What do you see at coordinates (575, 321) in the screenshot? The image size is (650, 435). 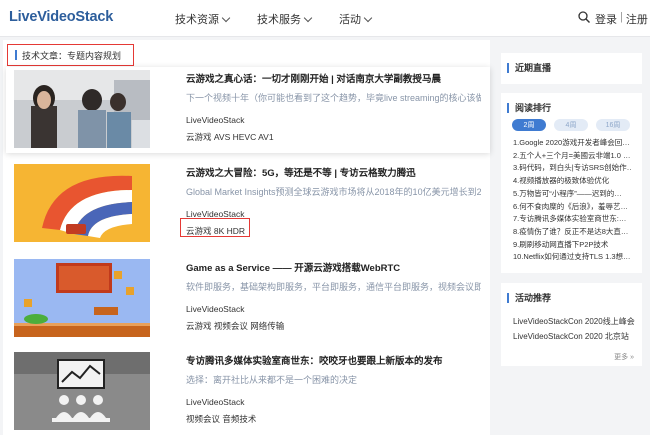 I see `event-item: LiveVideoStackCon 2020线上峰会` at bounding box center [575, 321].